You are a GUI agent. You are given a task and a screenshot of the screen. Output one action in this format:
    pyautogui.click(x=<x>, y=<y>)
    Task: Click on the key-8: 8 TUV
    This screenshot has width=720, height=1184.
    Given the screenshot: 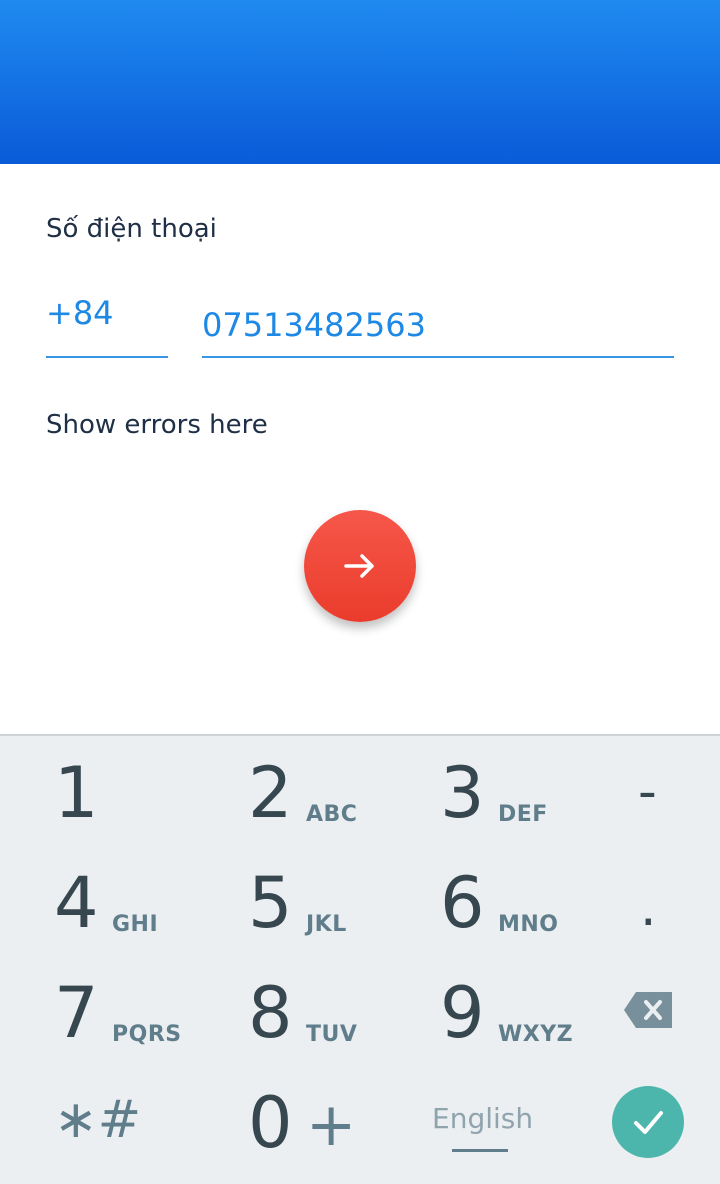 What is the action you would take?
    pyautogui.click(x=272, y=1015)
    